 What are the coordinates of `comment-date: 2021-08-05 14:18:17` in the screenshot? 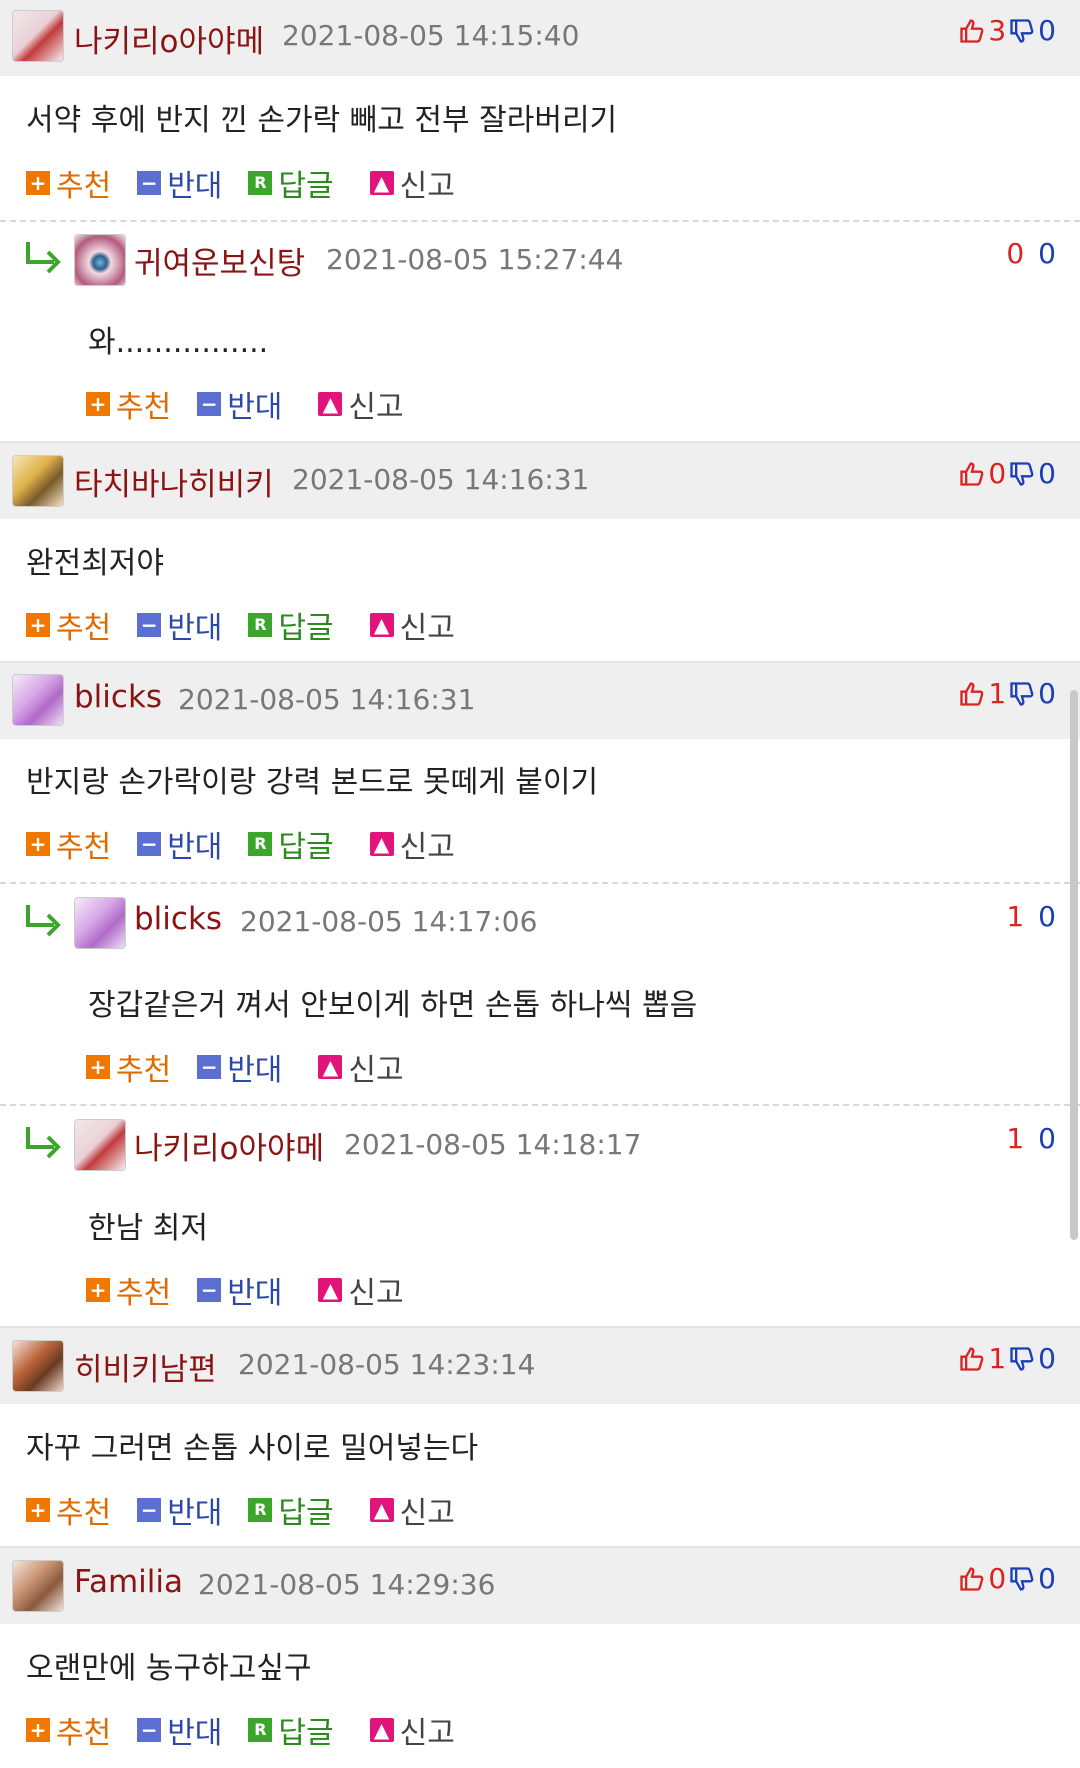 It's located at (493, 1144).